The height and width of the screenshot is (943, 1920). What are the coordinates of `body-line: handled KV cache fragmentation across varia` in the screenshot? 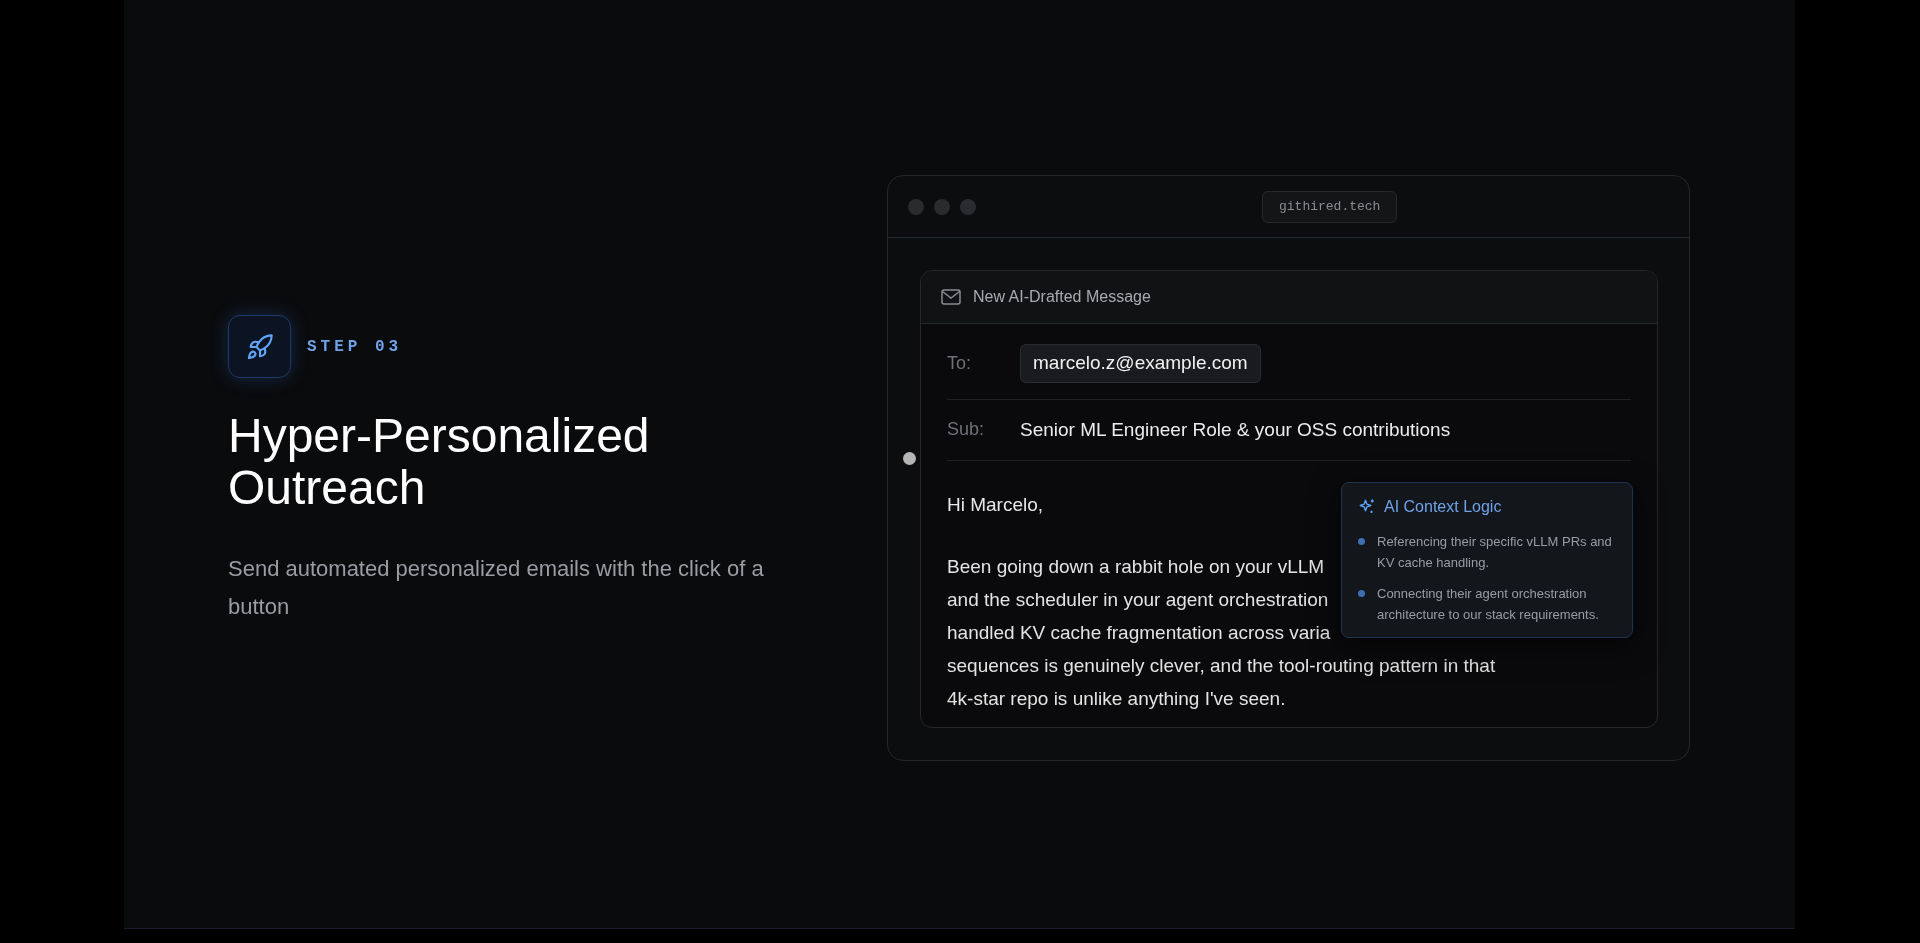 It's located at (1139, 632).